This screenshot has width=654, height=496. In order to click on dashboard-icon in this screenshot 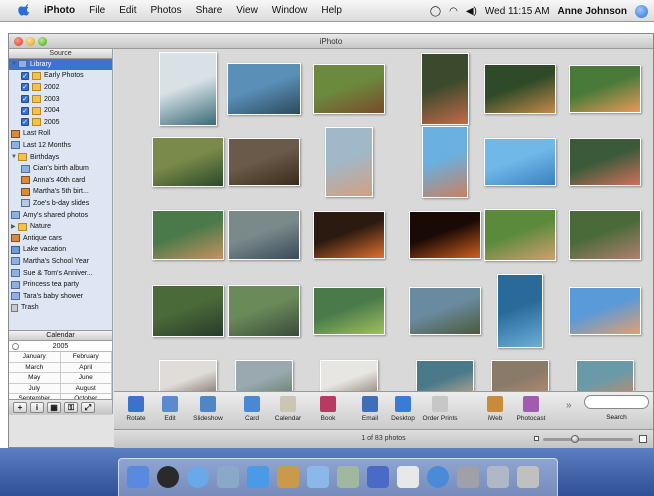, I will do `click(168, 477)`.